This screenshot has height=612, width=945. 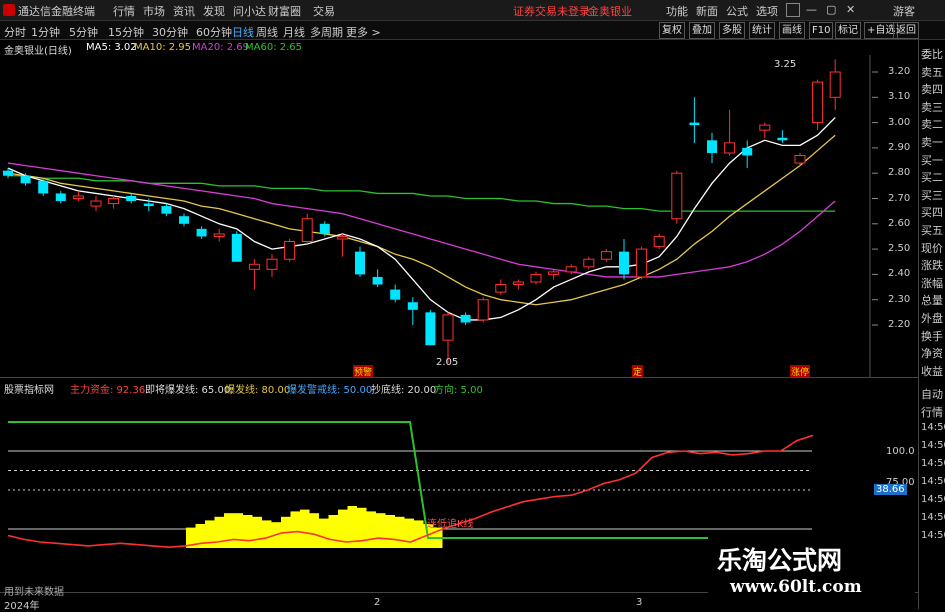 I want to click on menu-gongshi: 公式, so click(x=737, y=11).